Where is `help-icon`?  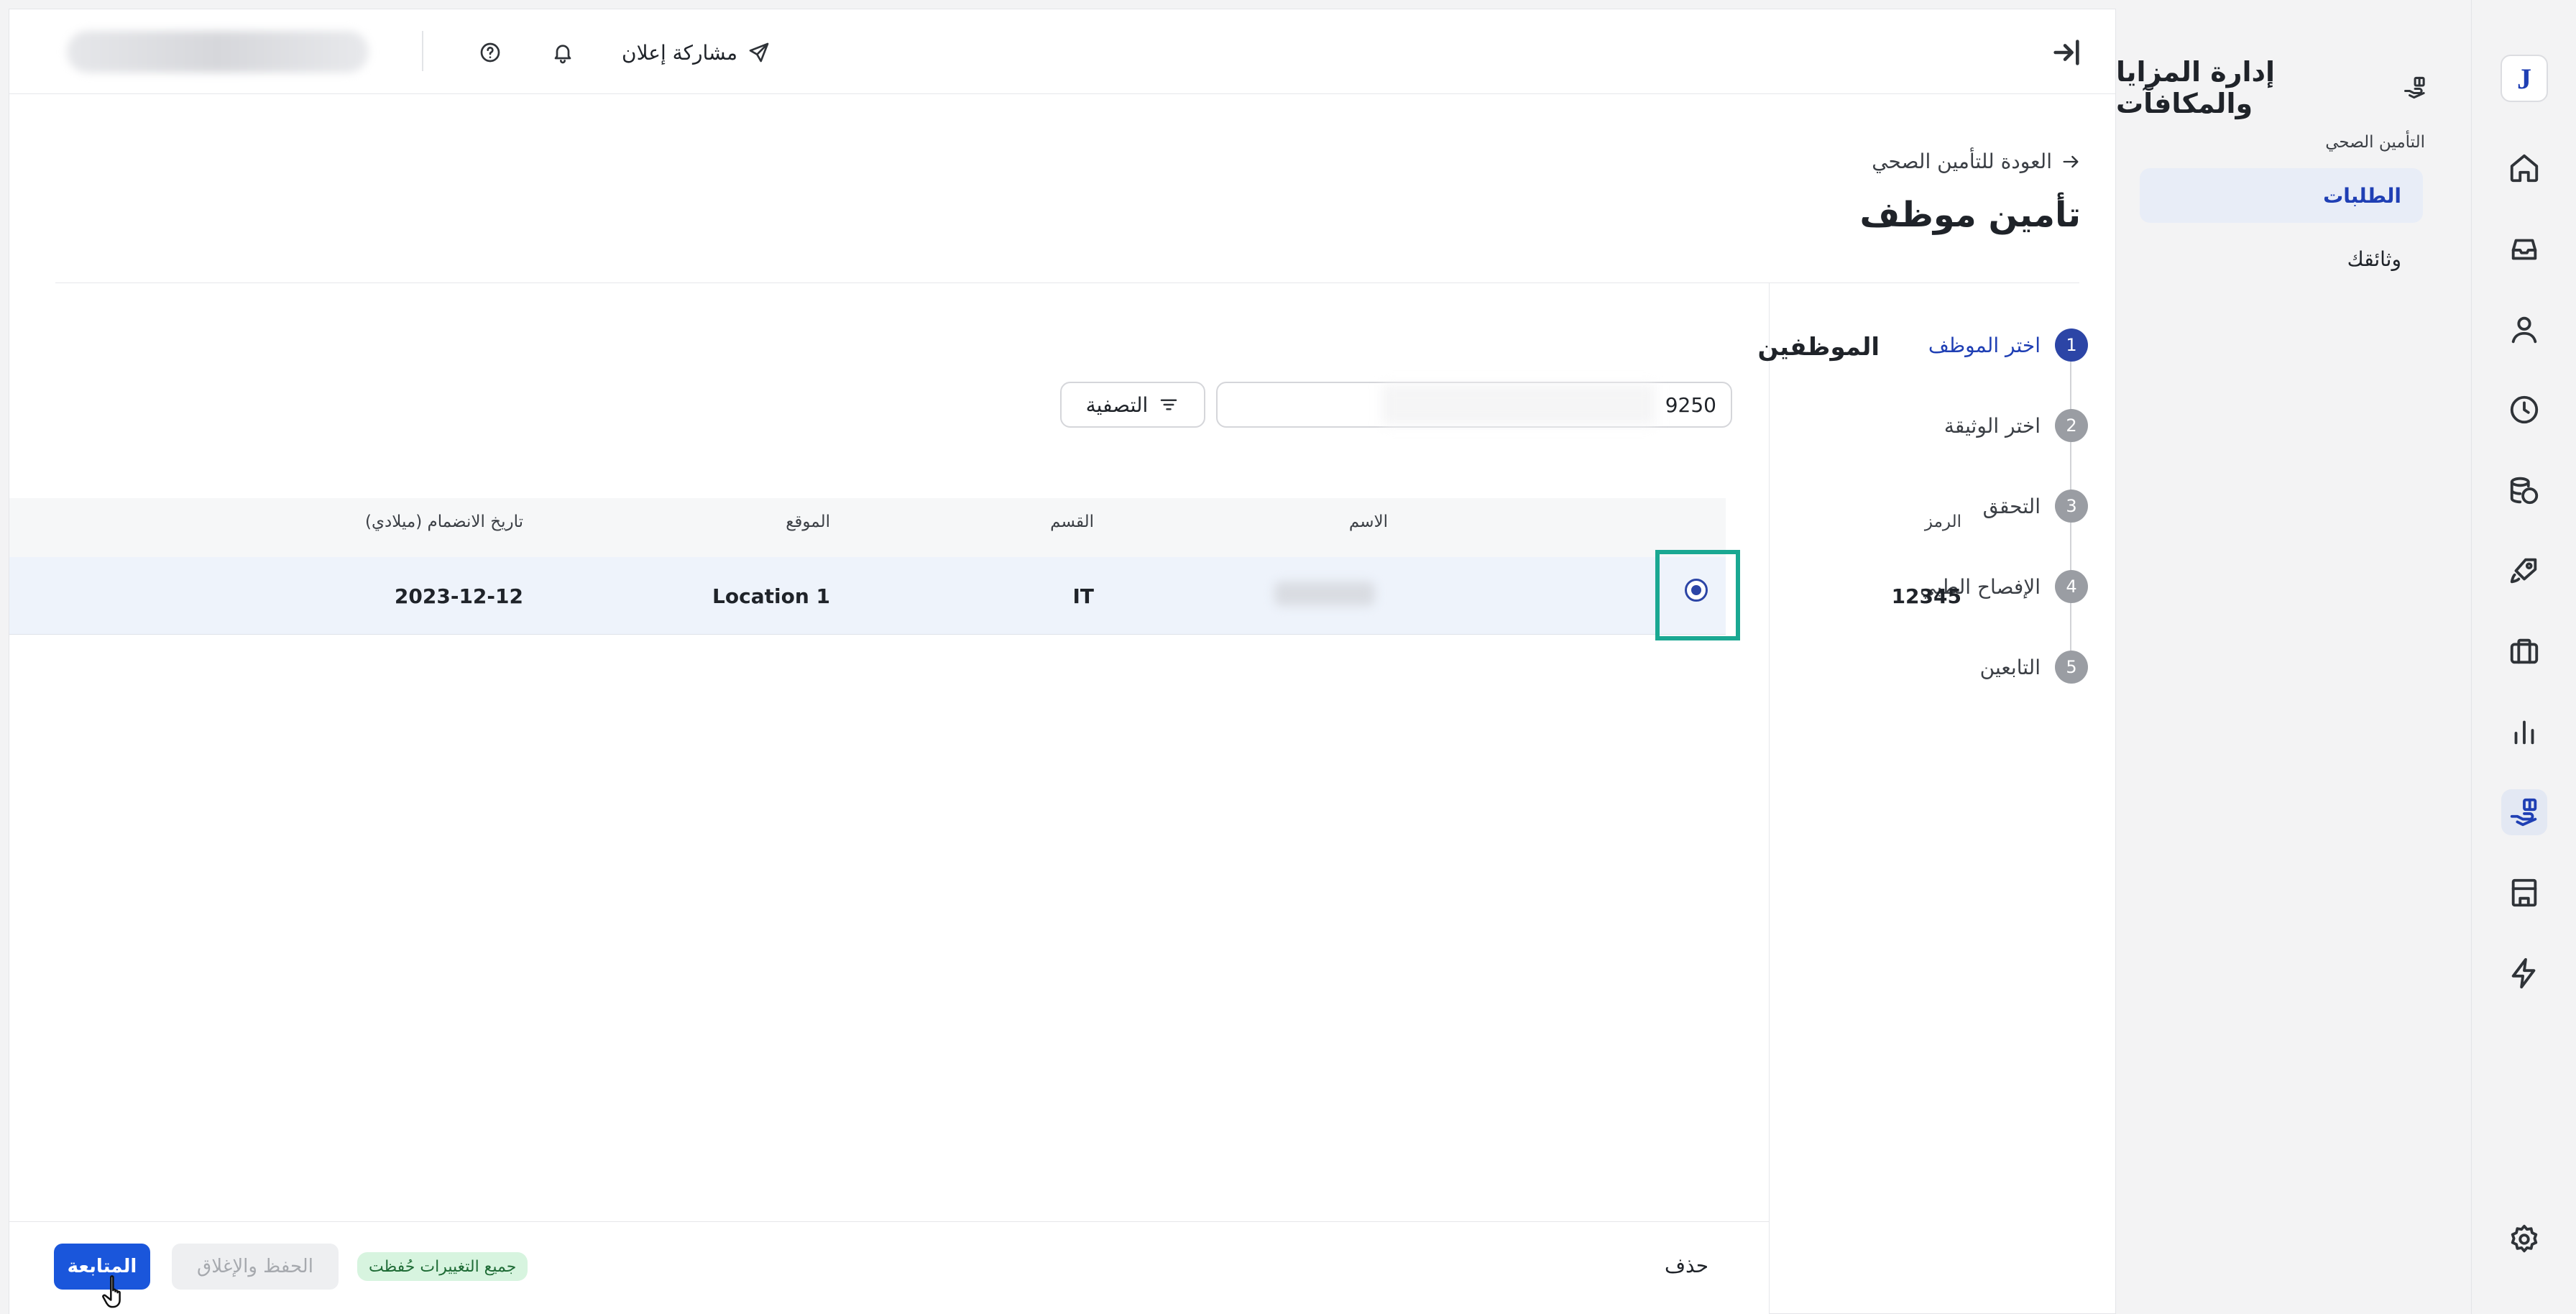 help-icon is located at coordinates (490, 53).